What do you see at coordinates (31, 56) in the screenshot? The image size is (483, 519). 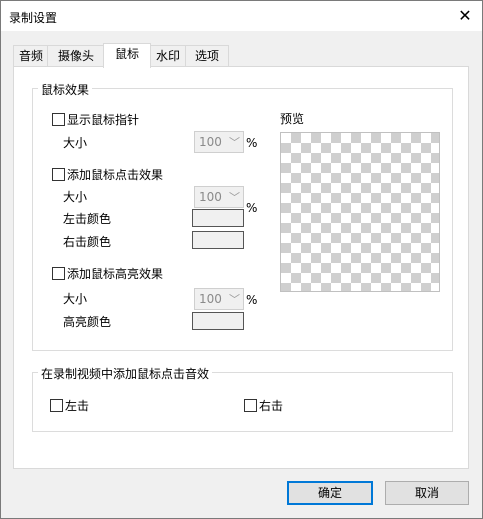 I see `tab-audio: 音频` at bounding box center [31, 56].